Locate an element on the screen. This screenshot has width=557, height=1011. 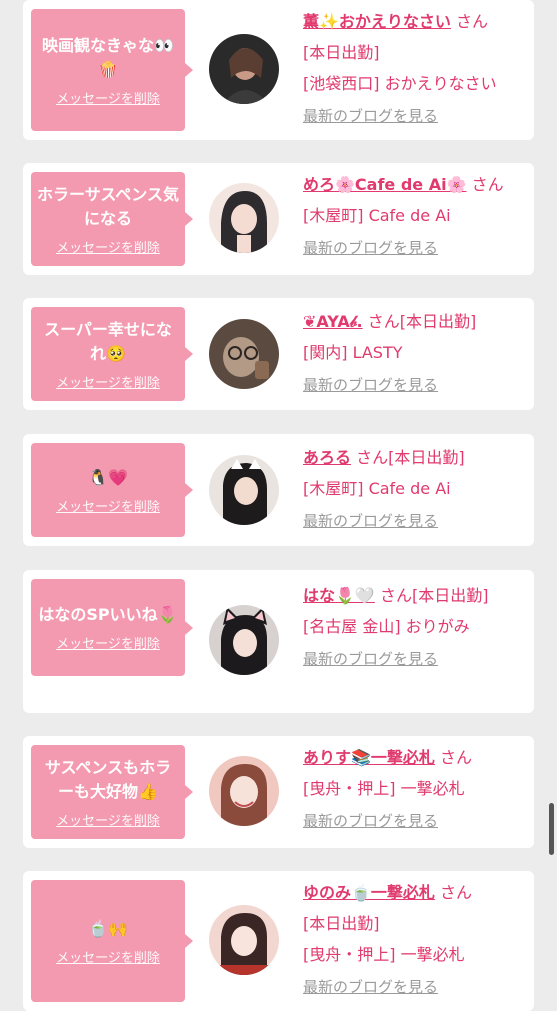
cast-info: はな🌷🤍 さん[本日出勤] [名古屋 金山] おりがみ 最新のブログを見る is located at coordinates (417, 627).